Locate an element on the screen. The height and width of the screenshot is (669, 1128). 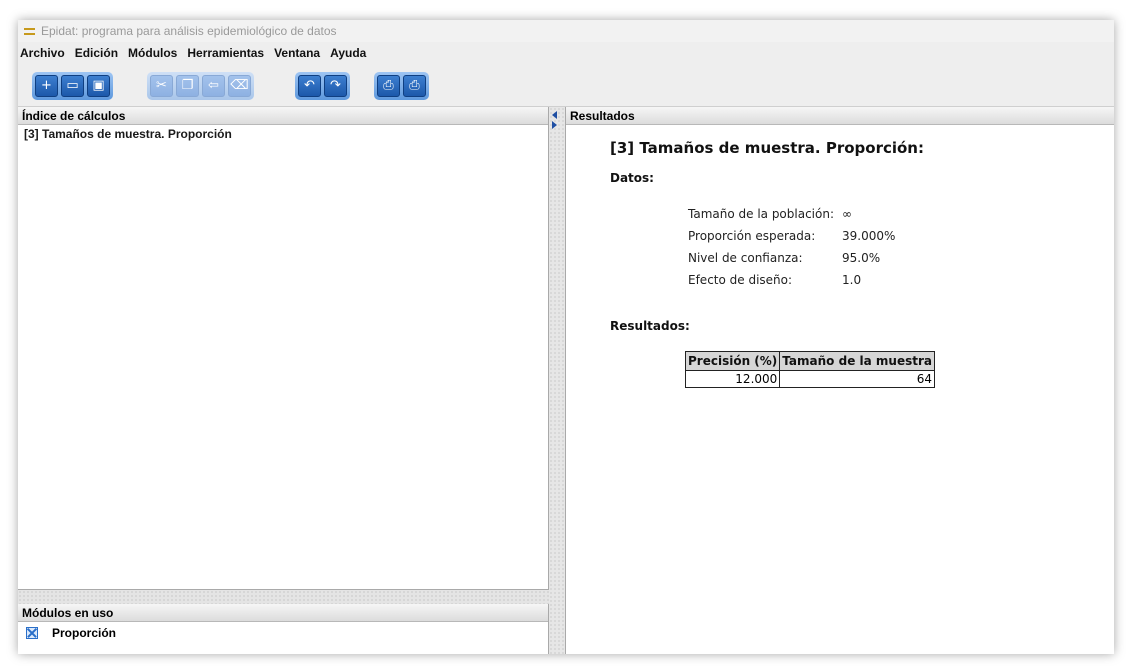
index-item: [3] Tamaños de muestra. Proporción is located at coordinates (128, 134).